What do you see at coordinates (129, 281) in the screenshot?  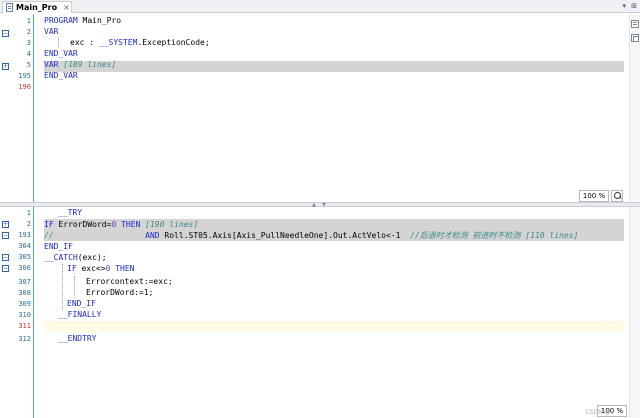 I see `code-line: Errorcontext:=exc;` at bounding box center [129, 281].